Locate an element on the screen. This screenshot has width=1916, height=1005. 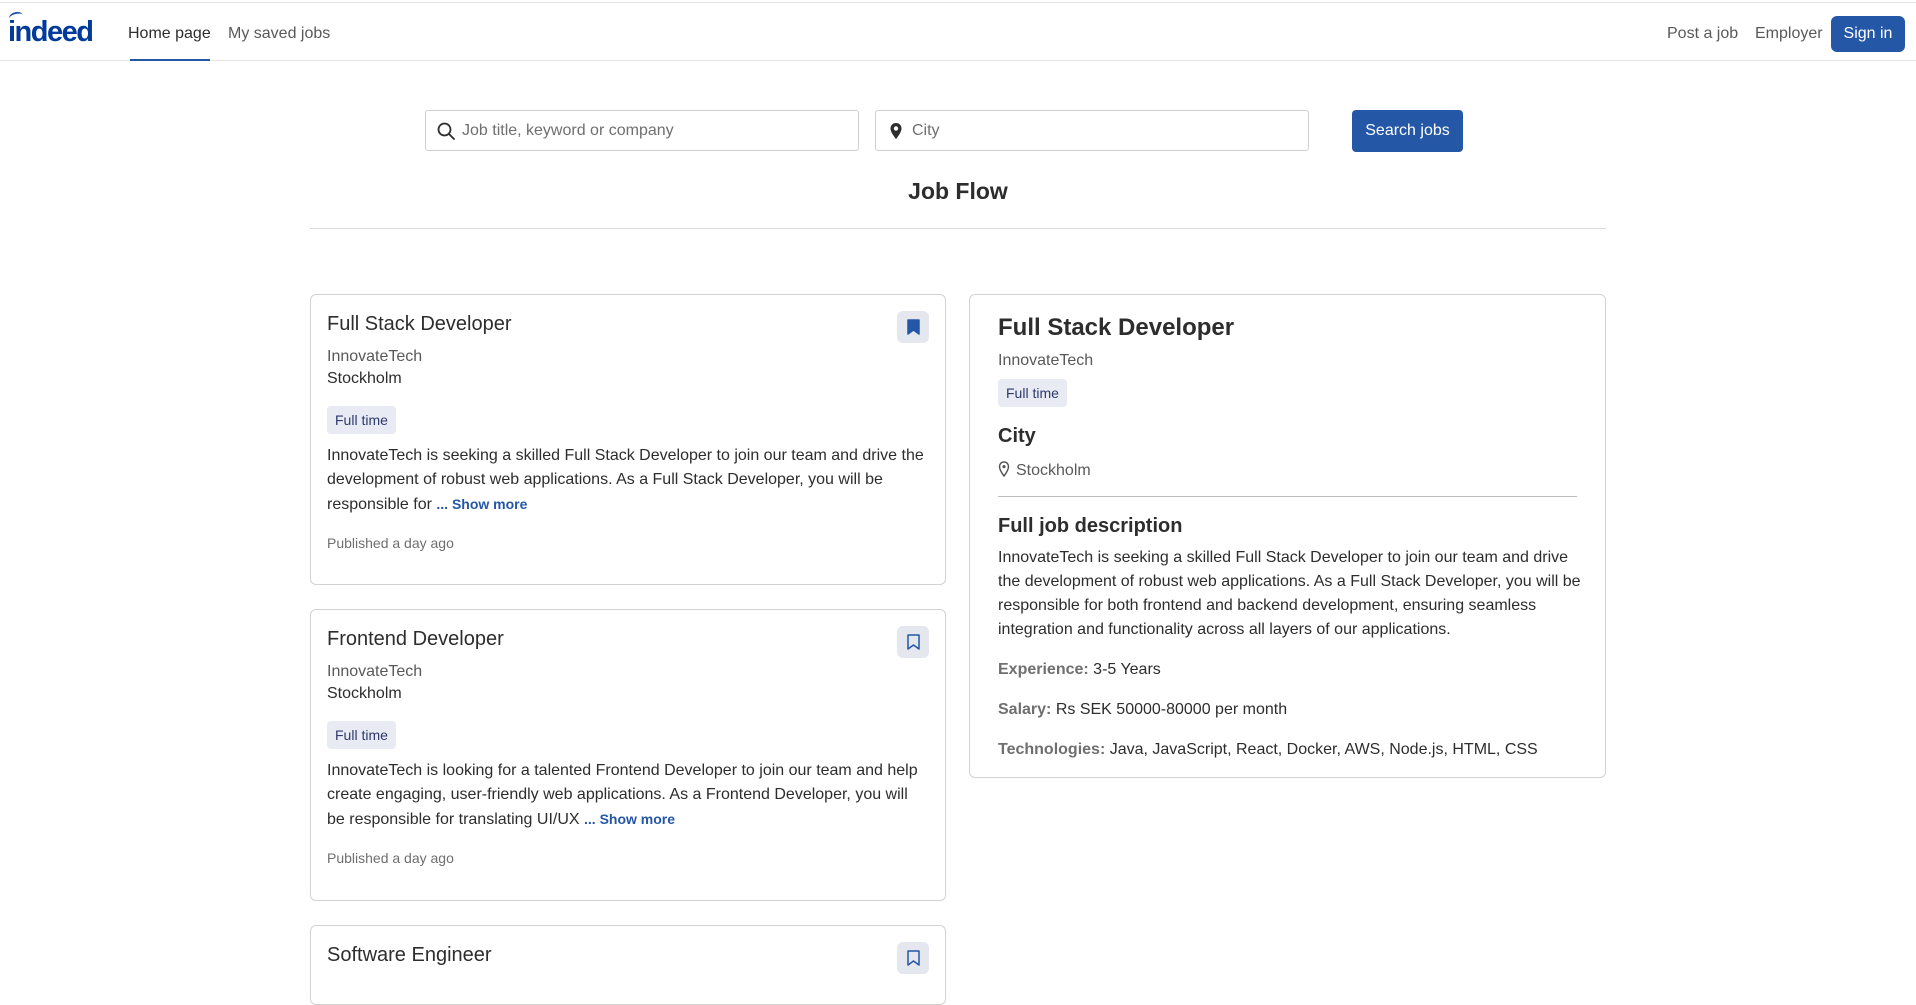
detail-experience: Experience: 3-5 Years is located at coordinates (1079, 670).